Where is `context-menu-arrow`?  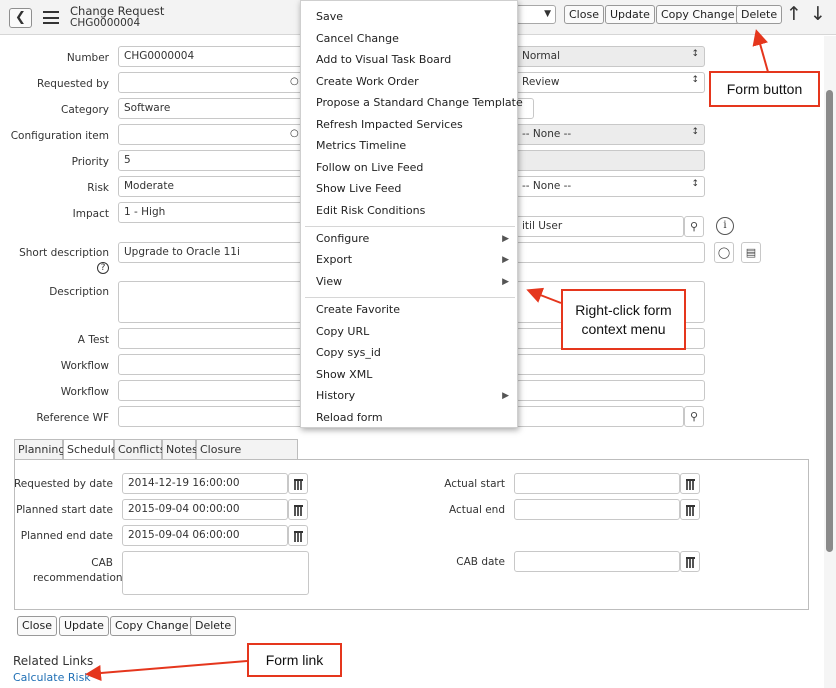 context-menu-arrow is located at coordinates (544, 295).